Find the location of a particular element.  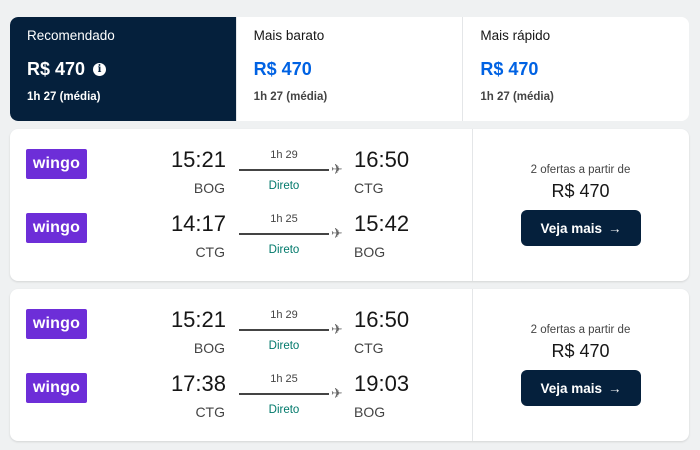

tab-label: Recomendado is located at coordinates (71, 35).